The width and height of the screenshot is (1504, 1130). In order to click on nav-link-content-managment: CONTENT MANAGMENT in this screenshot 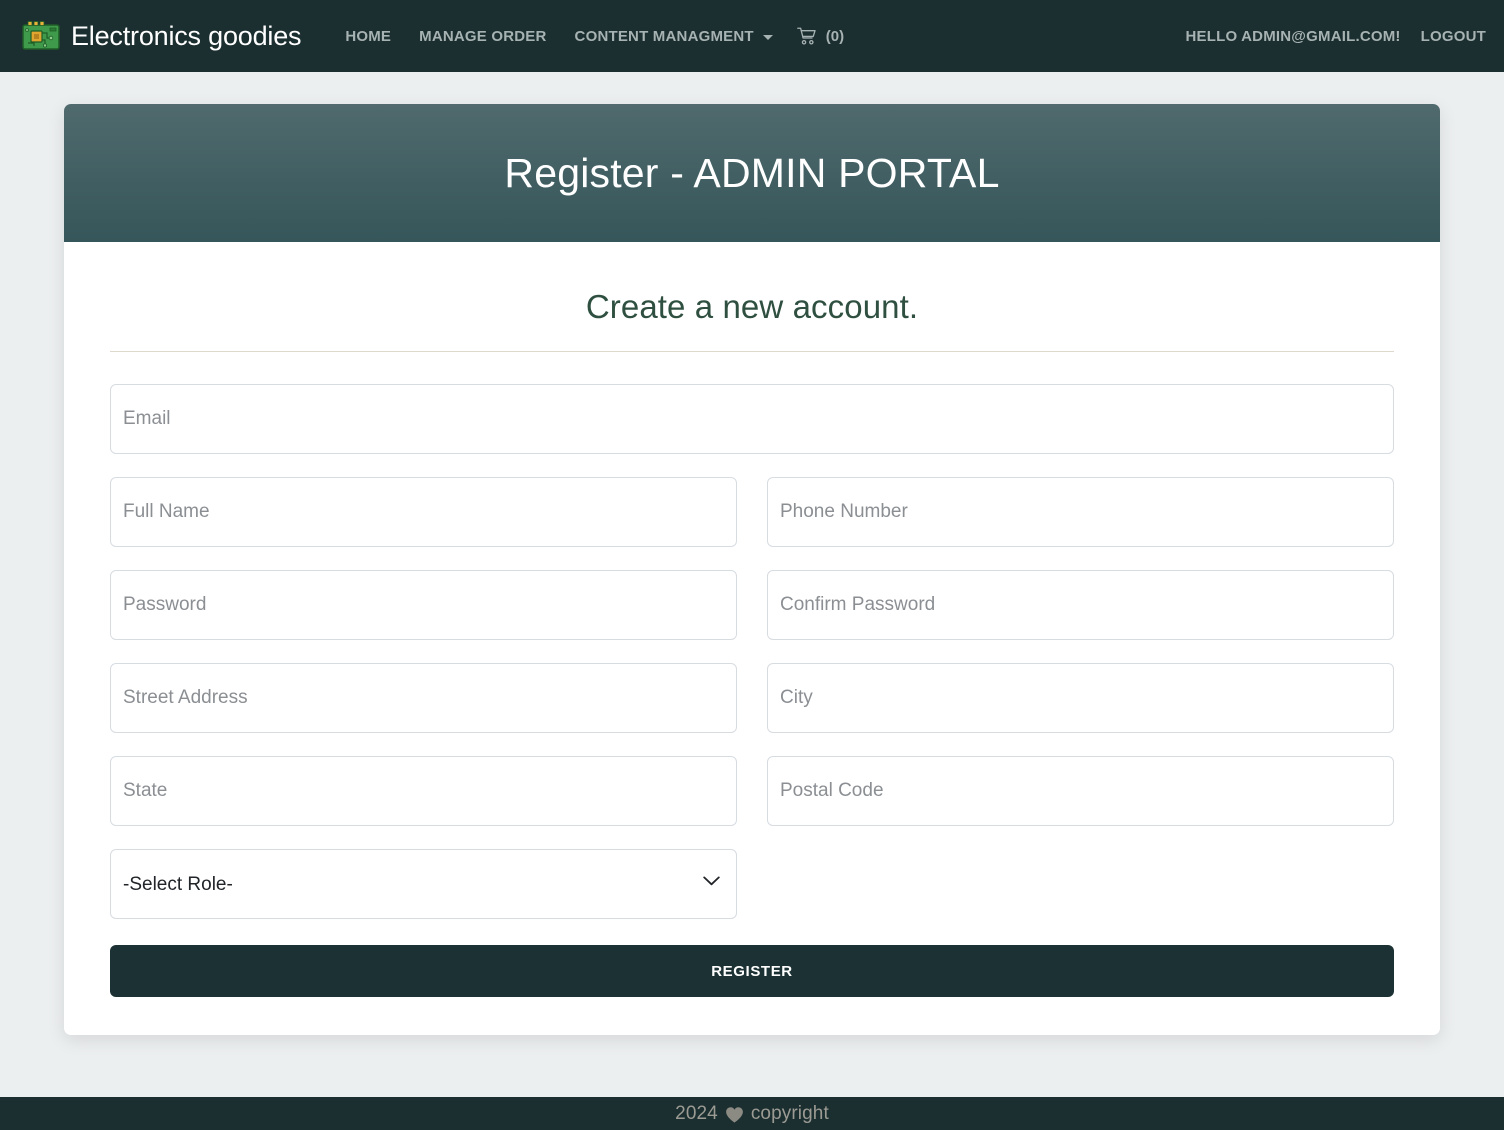, I will do `click(674, 36)`.